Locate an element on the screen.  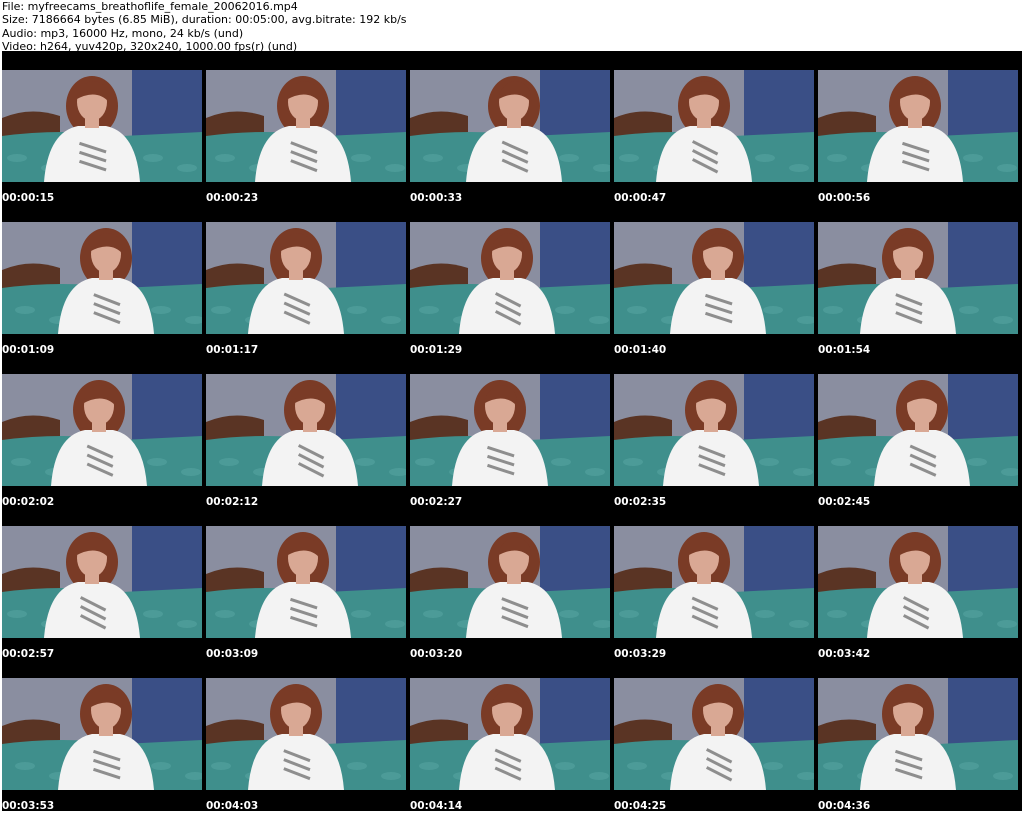
thumbnail-cell: 00:00:15 is located at coordinates (102, 146).